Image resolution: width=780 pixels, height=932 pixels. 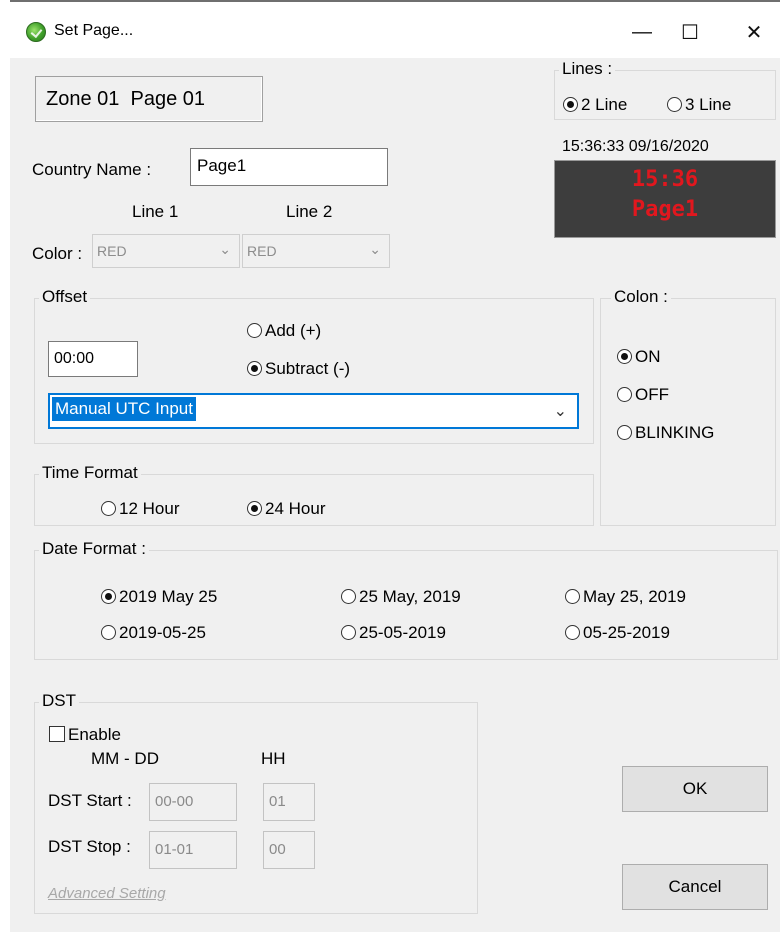 What do you see at coordinates (309, 211) in the screenshot?
I see `line2-header: Line 2` at bounding box center [309, 211].